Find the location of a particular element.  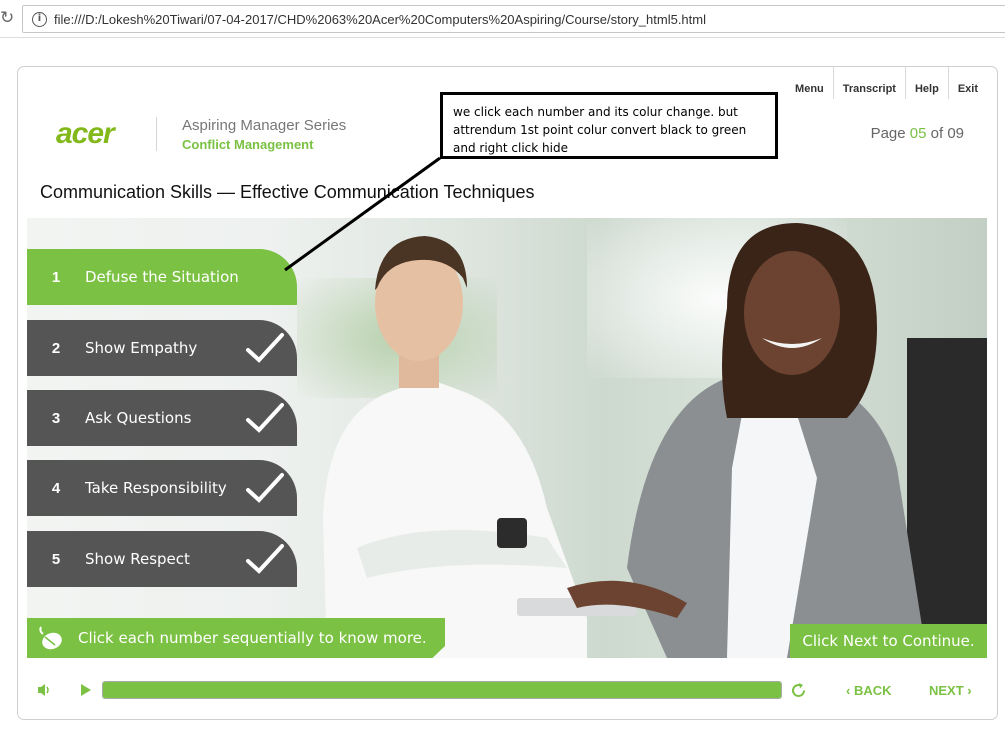

page-of: of is located at coordinates (937, 133).